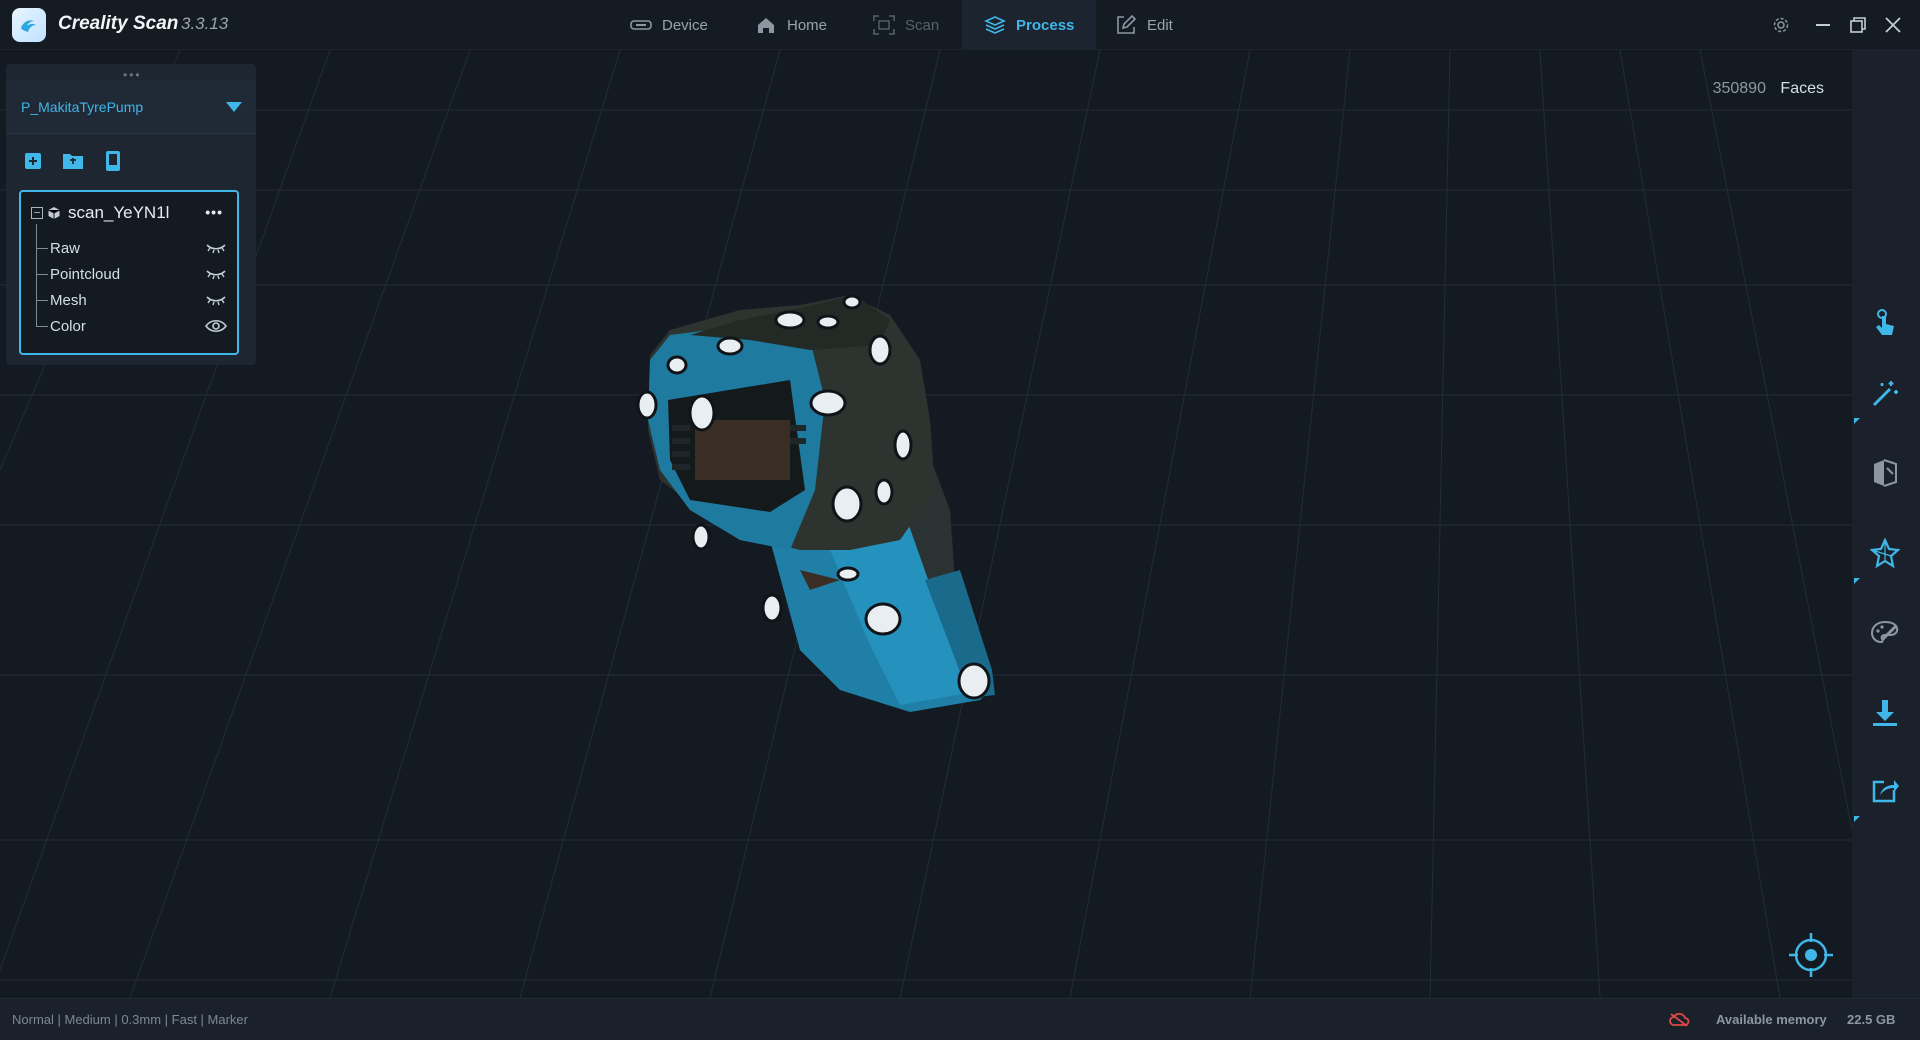 The width and height of the screenshot is (1920, 1040). I want to click on layers-icon, so click(995, 25).